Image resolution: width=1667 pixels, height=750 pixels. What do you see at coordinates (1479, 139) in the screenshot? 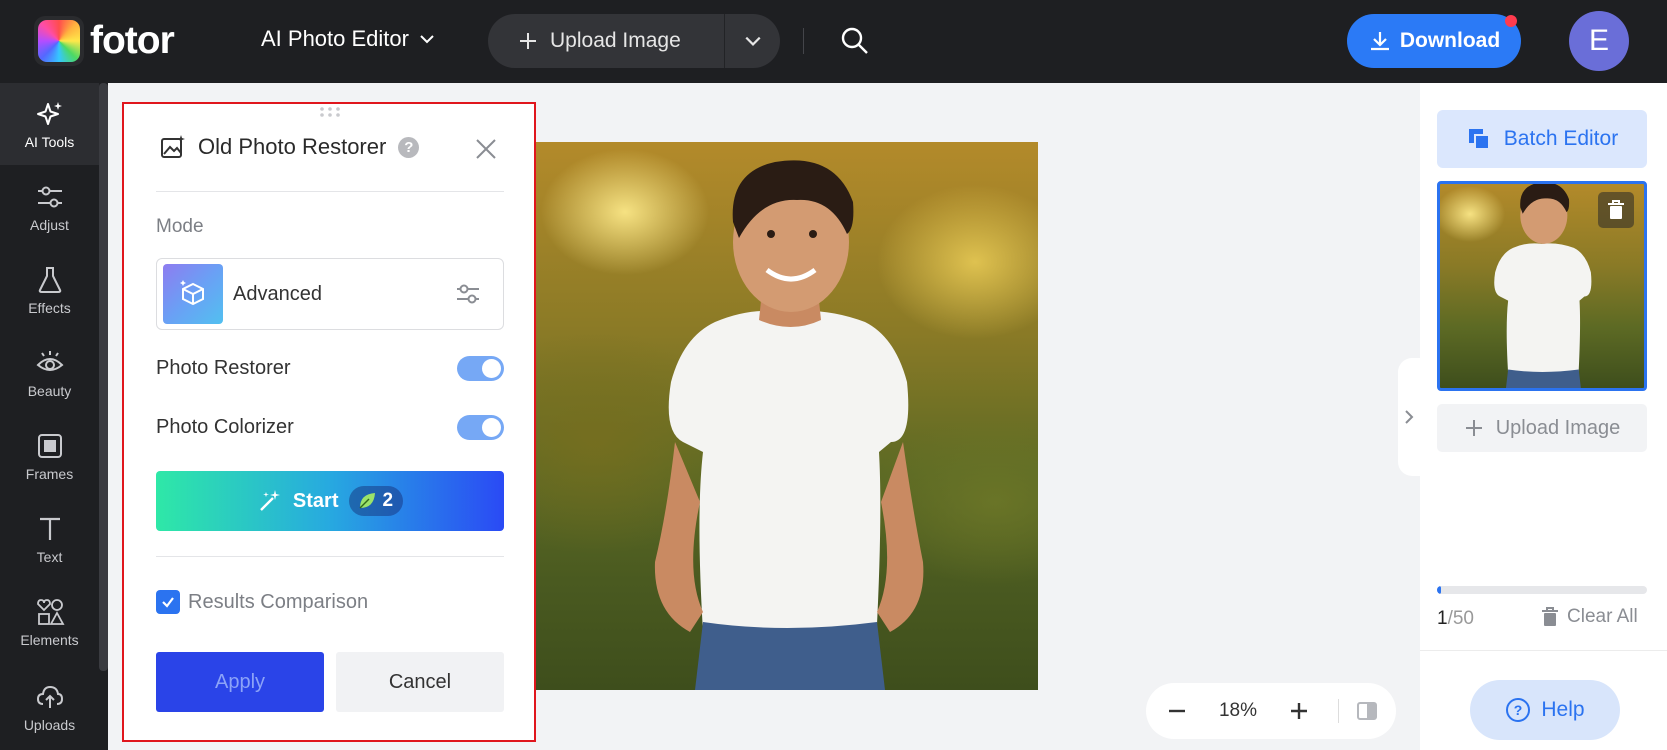
I see `layers-icon` at bounding box center [1479, 139].